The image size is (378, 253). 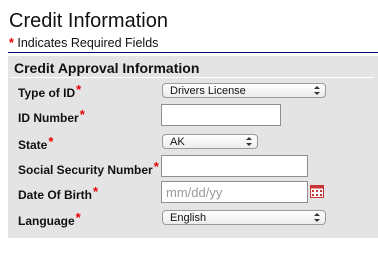 What do you see at coordinates (188, 218) in the screenshot?
I see `language-value: English` at bounding box center [188, 218].